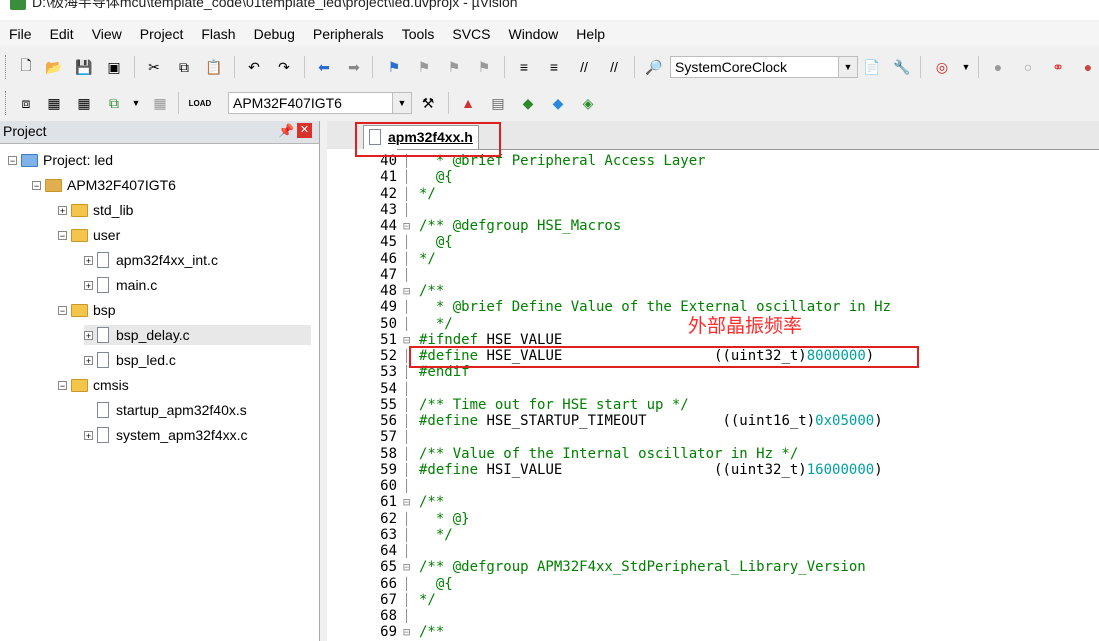 Image resolution: width=1099 pixels, height=641 pixels. Describe the element at coordinates (284, 67) in the screenshot. I see `redo-icon: ↷` at that location.